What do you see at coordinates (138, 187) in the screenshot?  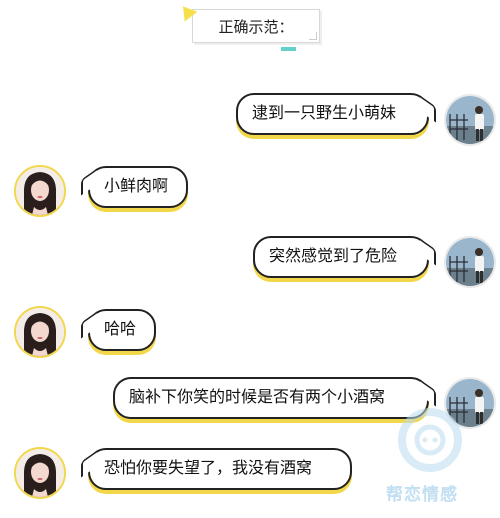 I see `message-bubble: 小鲜肉啊` at bounding box center [138, 187].